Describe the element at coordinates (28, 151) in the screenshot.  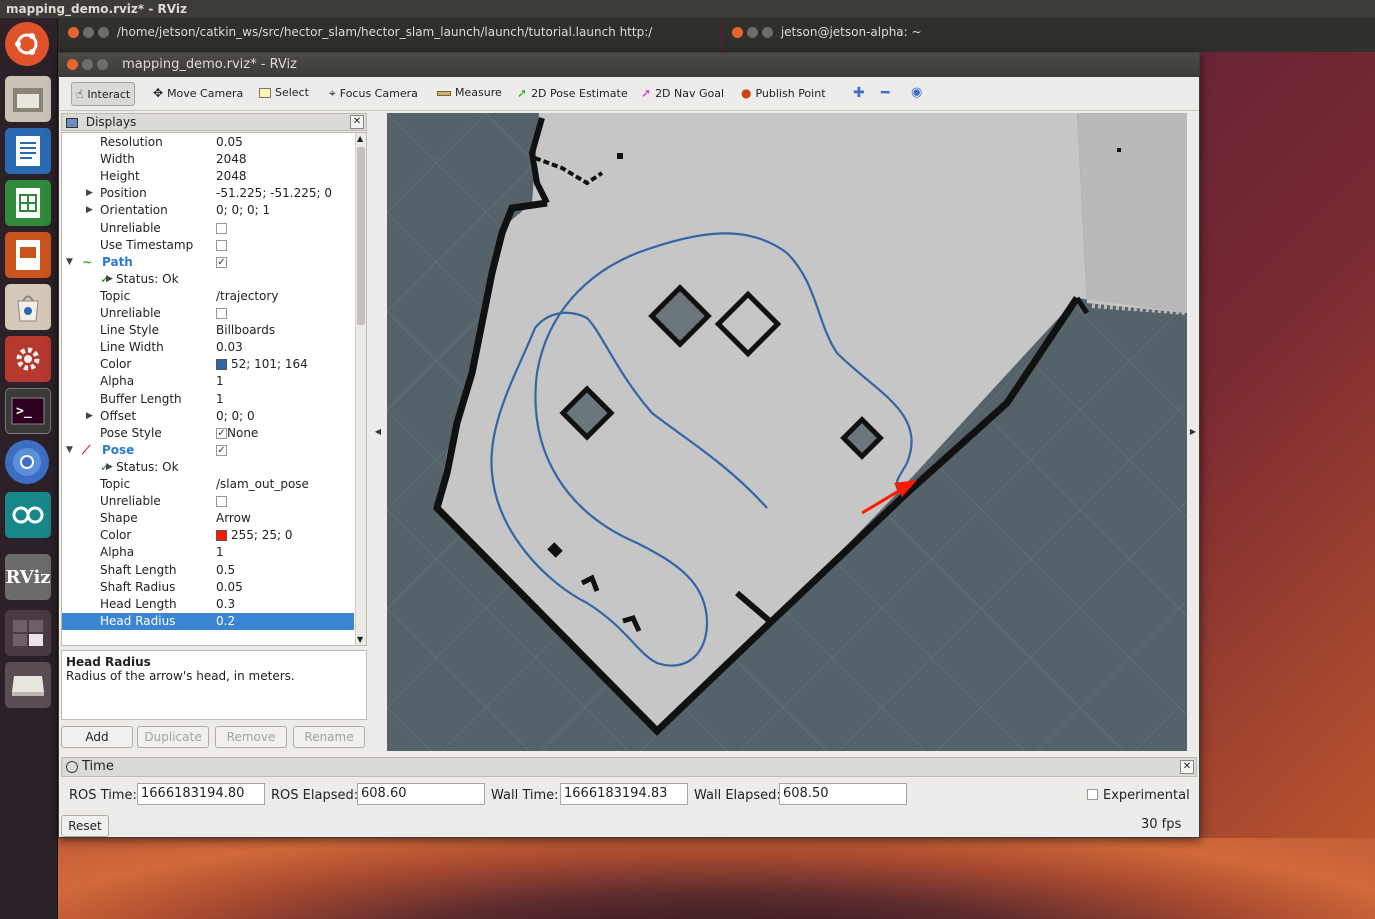
I see `writer-icon` at that location.